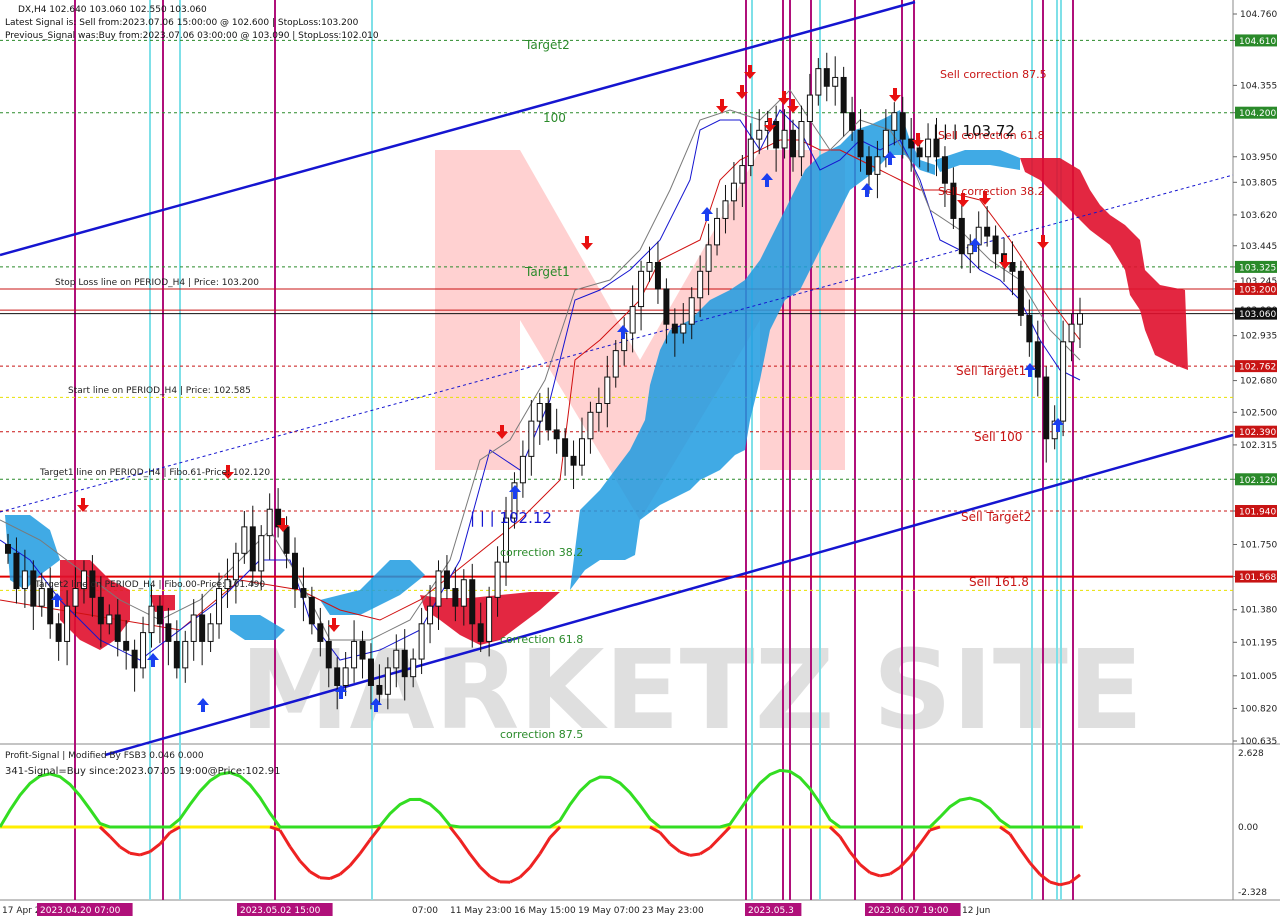  Describe the element at coordinates (1256, 460) in the screenshot. I see `price-axis-panel` at that location.